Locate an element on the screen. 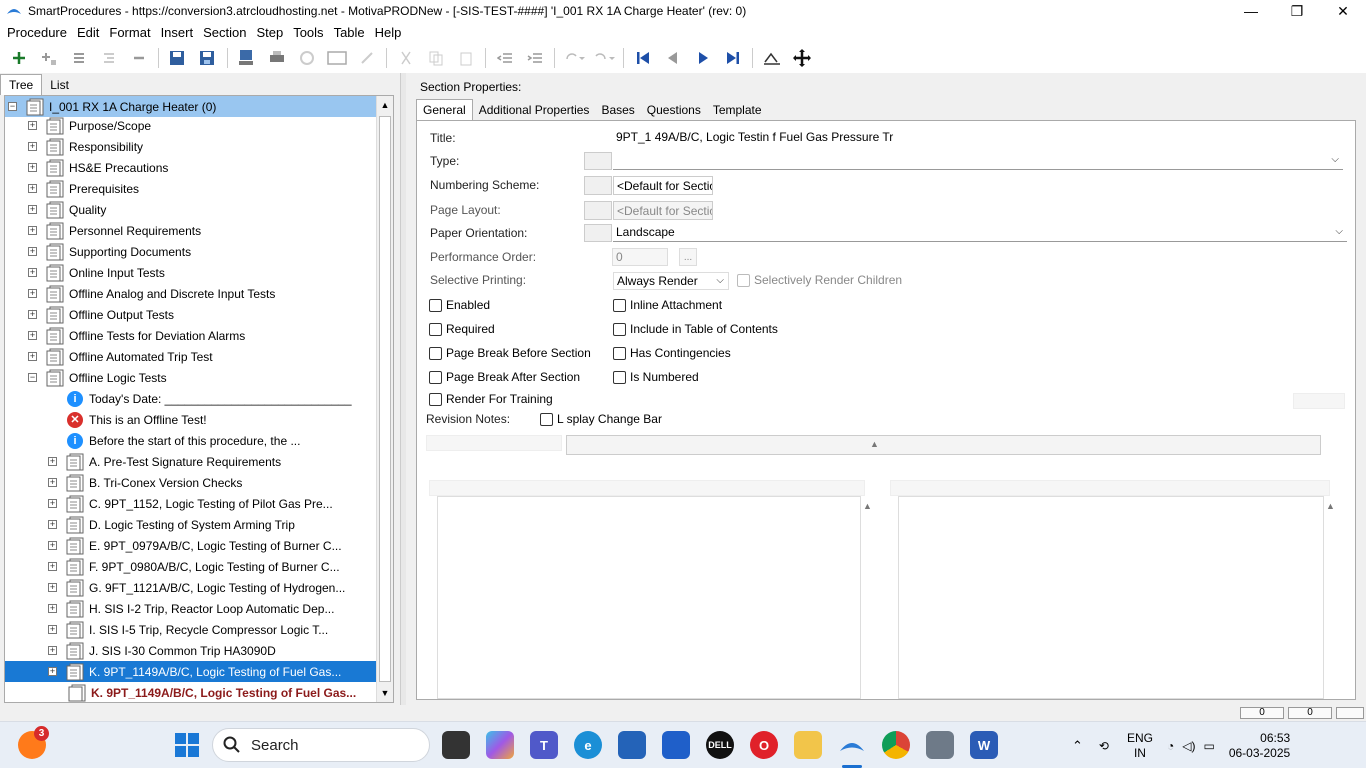 This screenshot has width=1366, height=768. refresh-icon is located at coordinates (307, 58).